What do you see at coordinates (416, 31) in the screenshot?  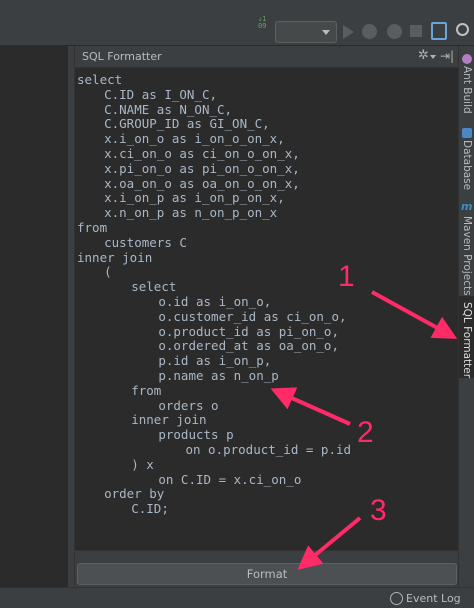 I see `stop-icon` at bounding box center [416, 31].